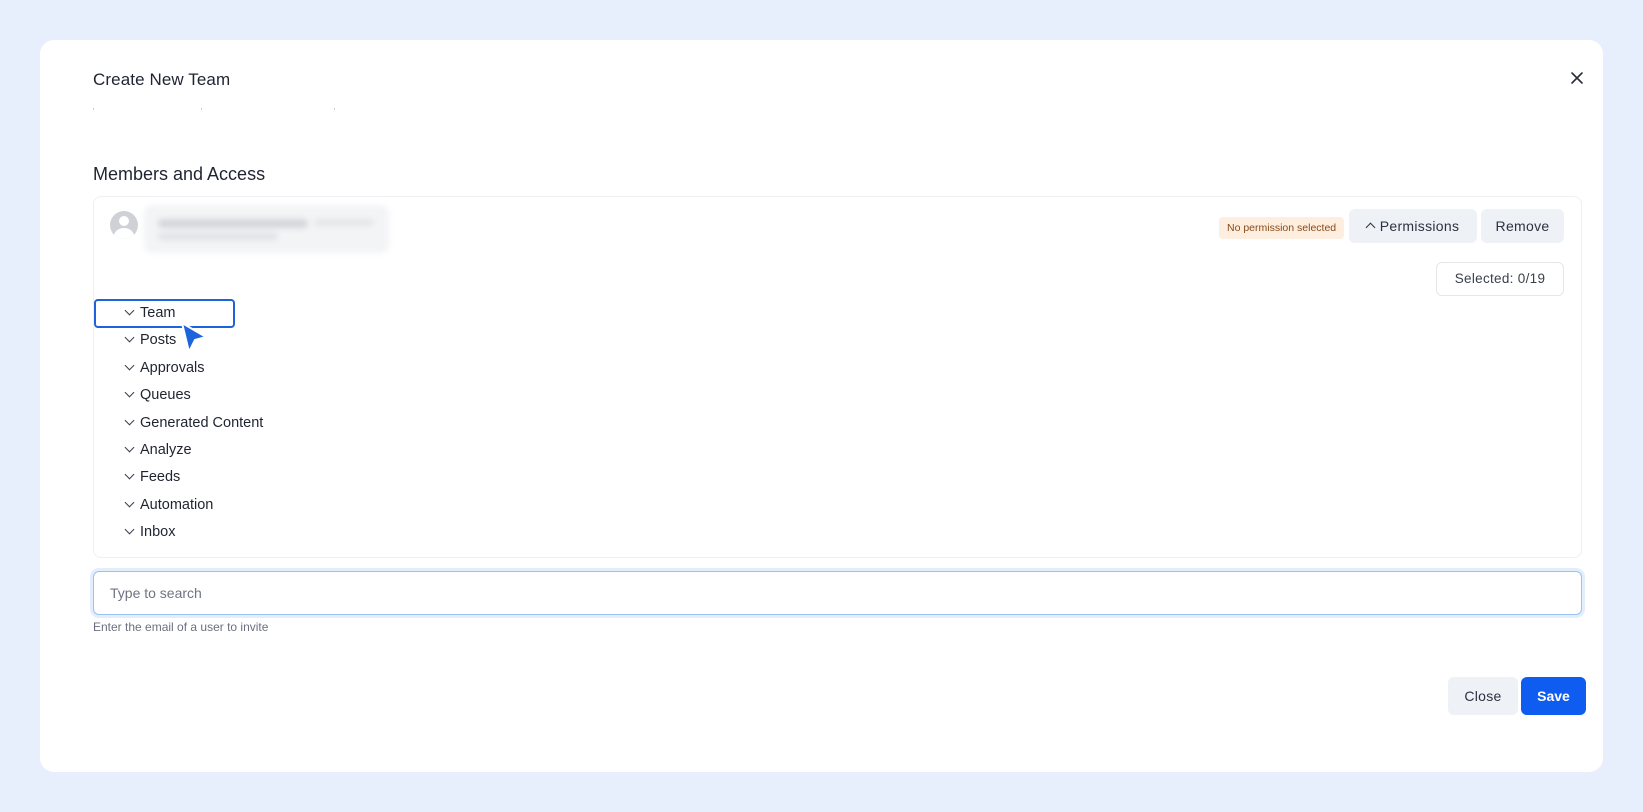  Describe the element at coordinates (158, 532) in the screenshot. I see `permission-group-label: Inbox` at that location.